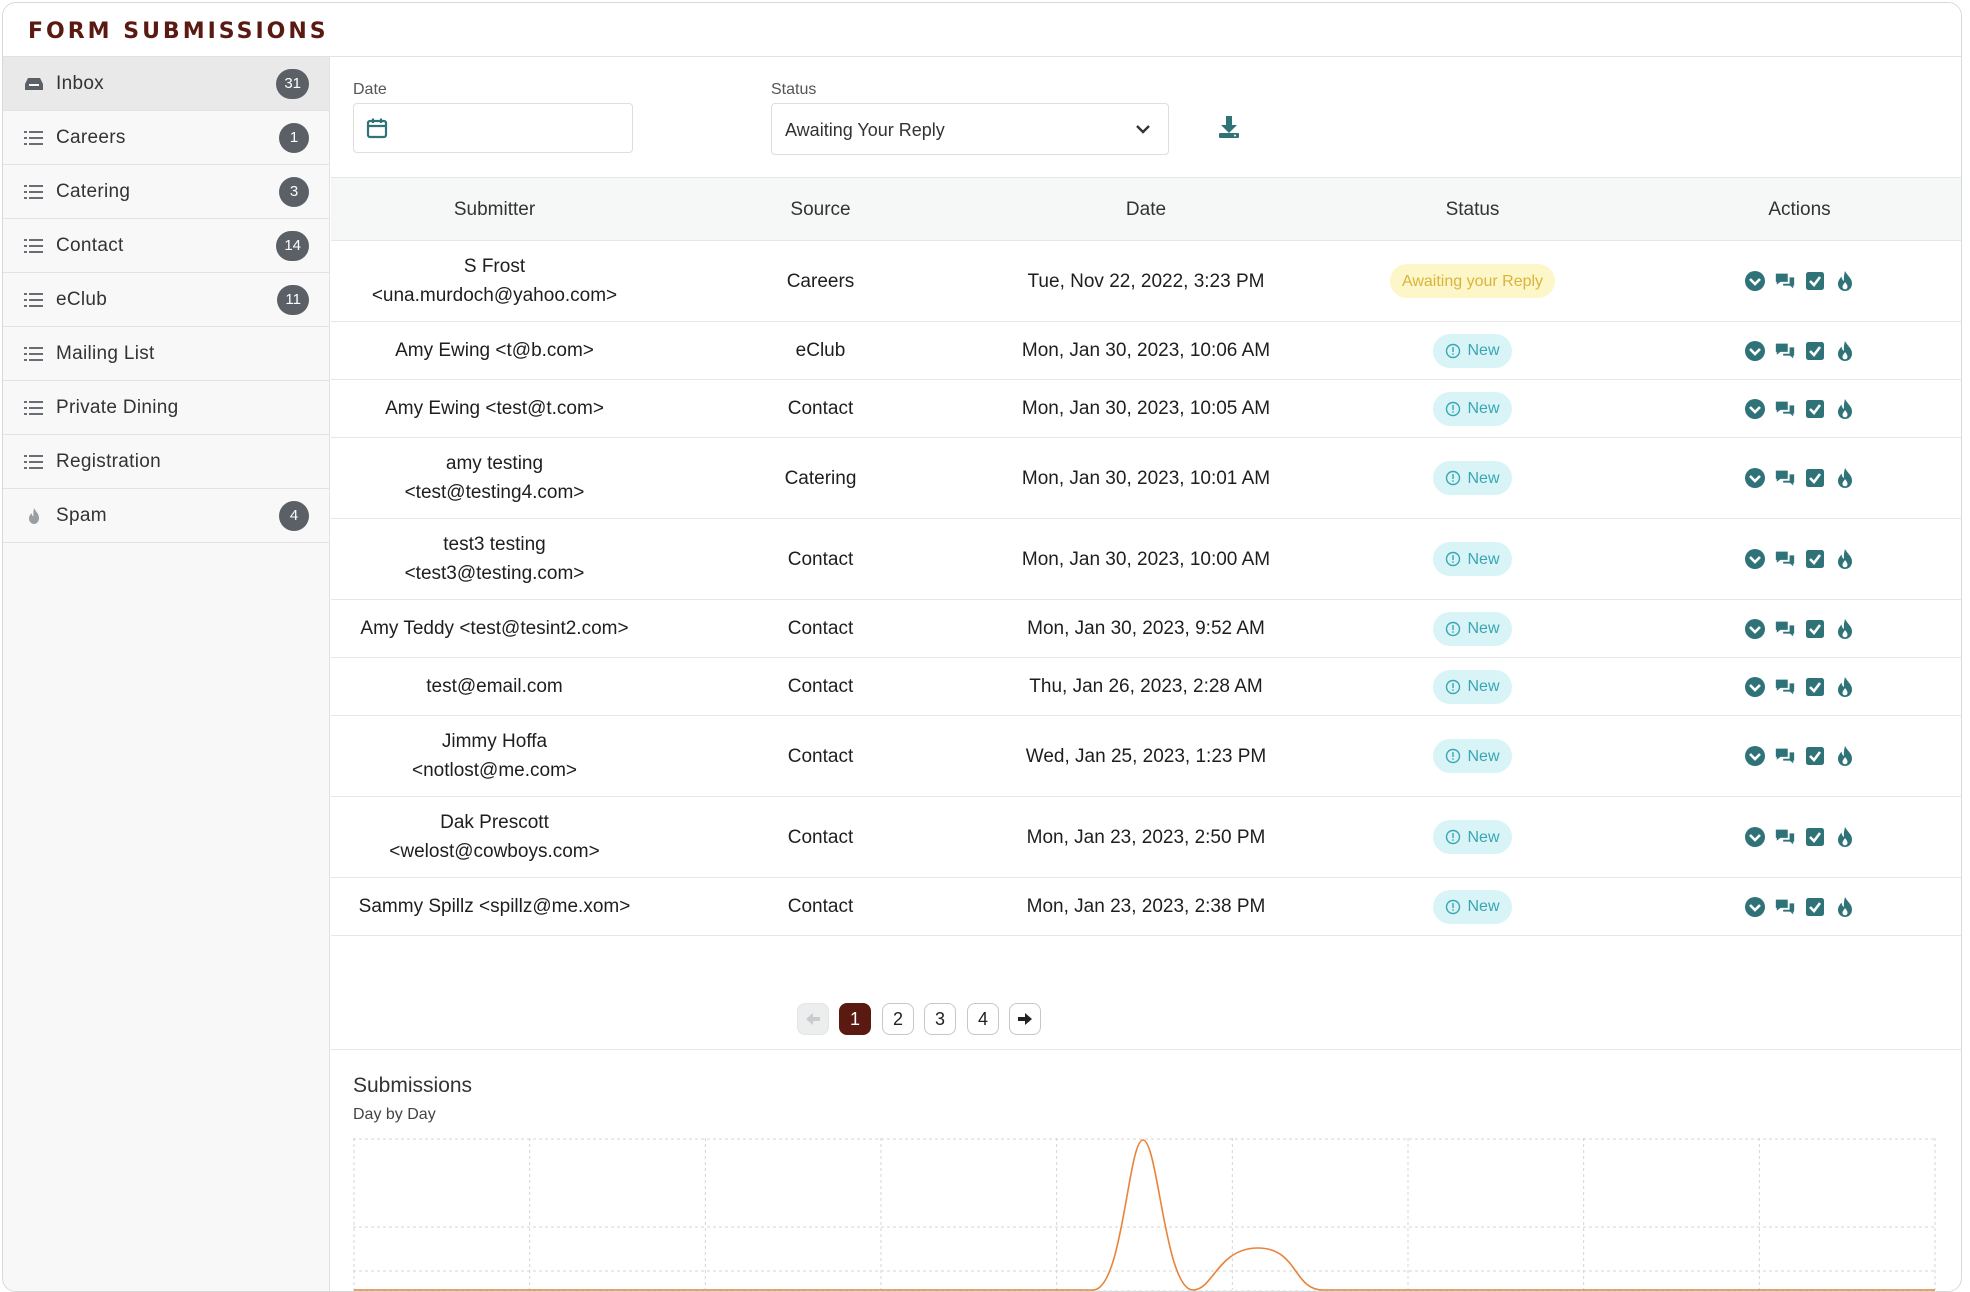 This screenshot has width=1970, height=1292. I want to click on page-4-button: 4, so click(983, 1019).